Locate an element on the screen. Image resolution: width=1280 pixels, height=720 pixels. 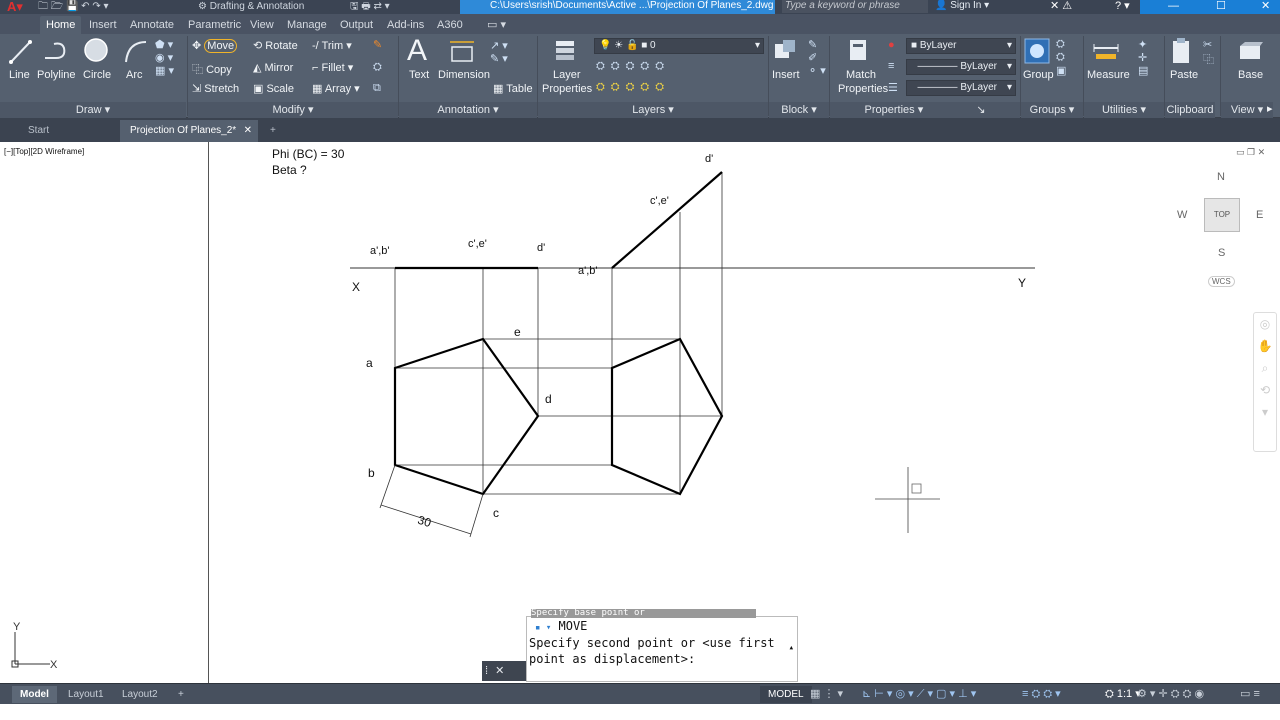
linetype-dropdown: ———— ByLayer ▾ is located at coordinates (961, 67).